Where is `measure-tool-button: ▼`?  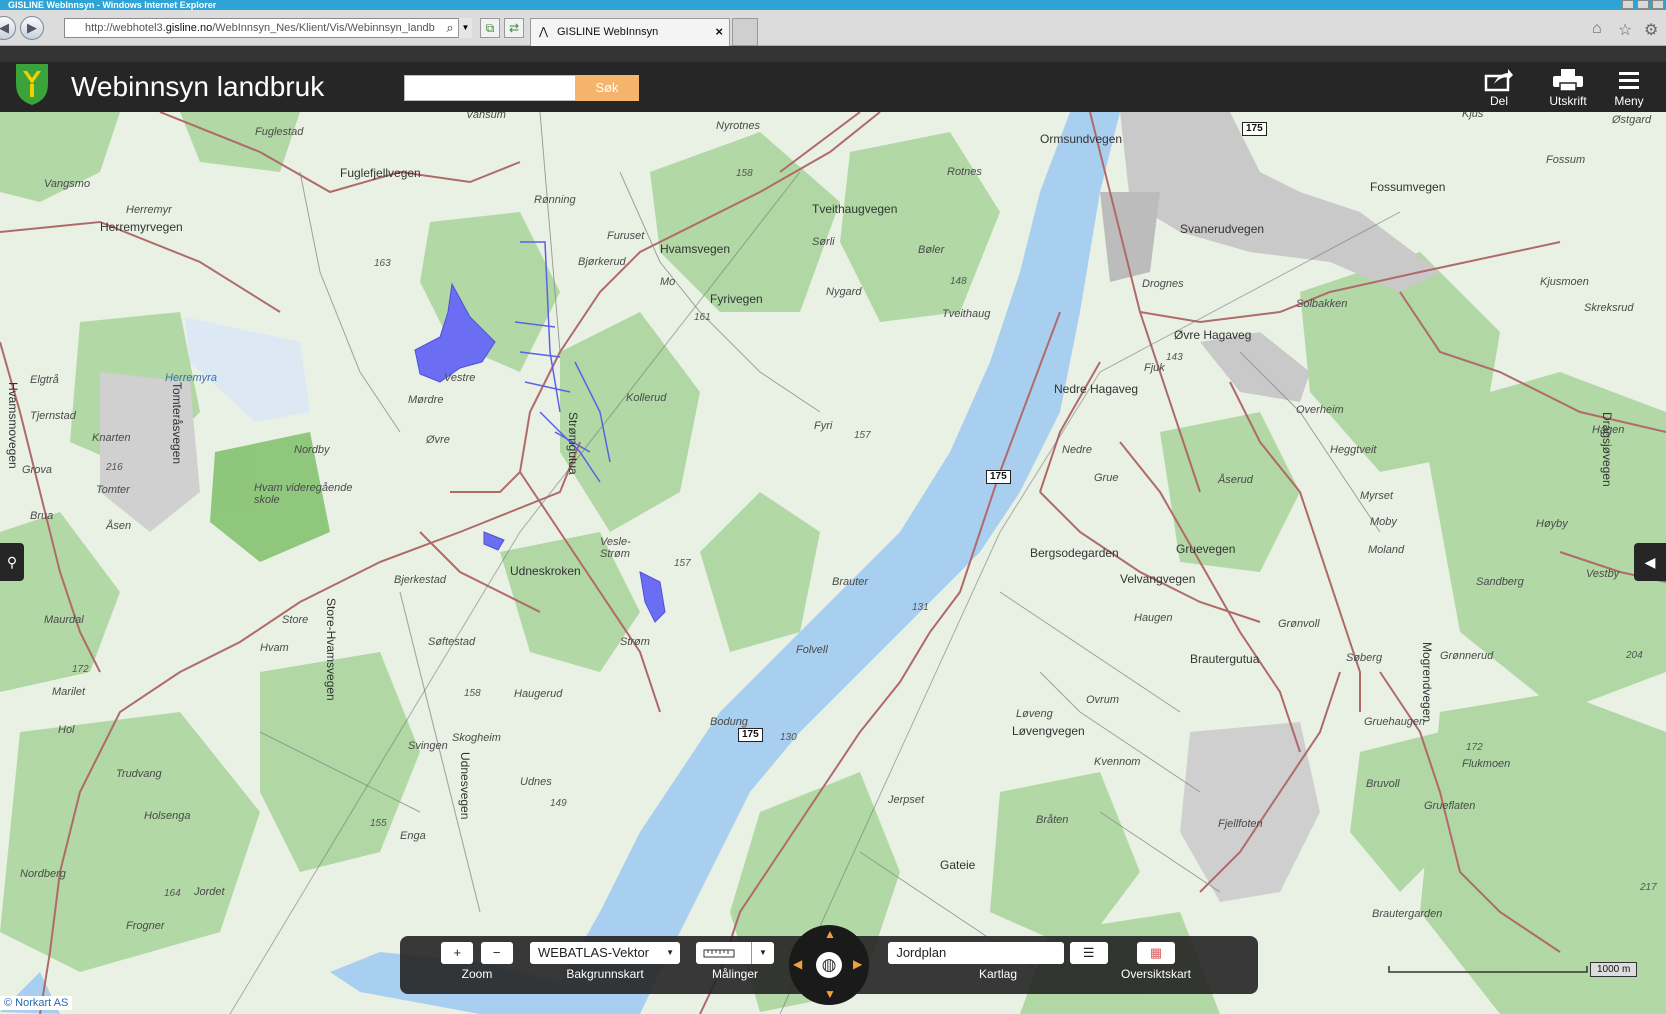 measure-tool-button: ▼ is located at coordinates (735, 953).